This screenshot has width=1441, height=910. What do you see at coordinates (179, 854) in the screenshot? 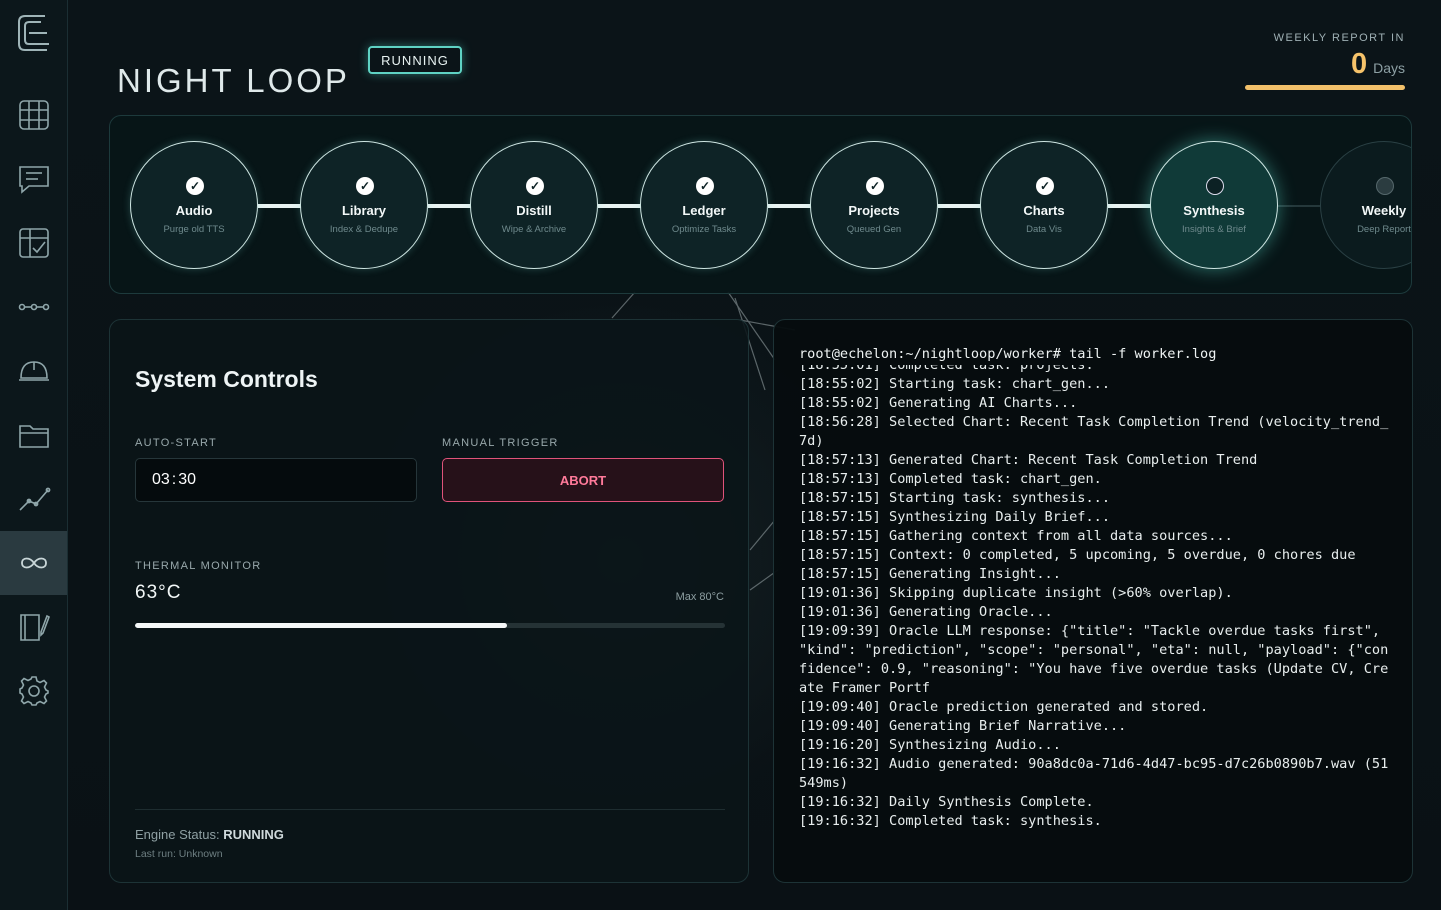
I see `last-run: Last run: Unknown` at bounding box center [179, 854].